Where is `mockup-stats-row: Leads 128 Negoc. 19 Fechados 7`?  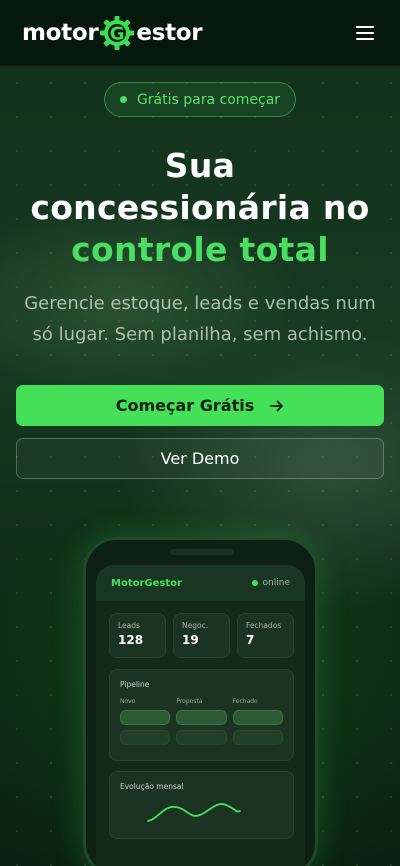 mockup-stats-row: Leads 128 Negoc. 19 Fechados 7 is located at coordinates (201, 635).